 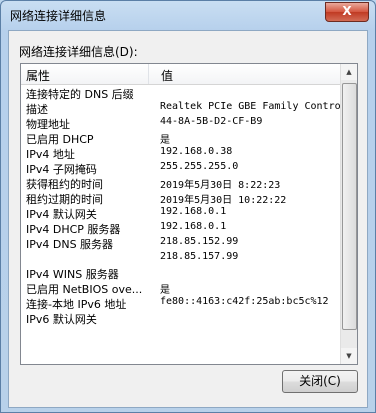 I want to click on value-cell: 218.85.157.99, so click(x=199, y=256).